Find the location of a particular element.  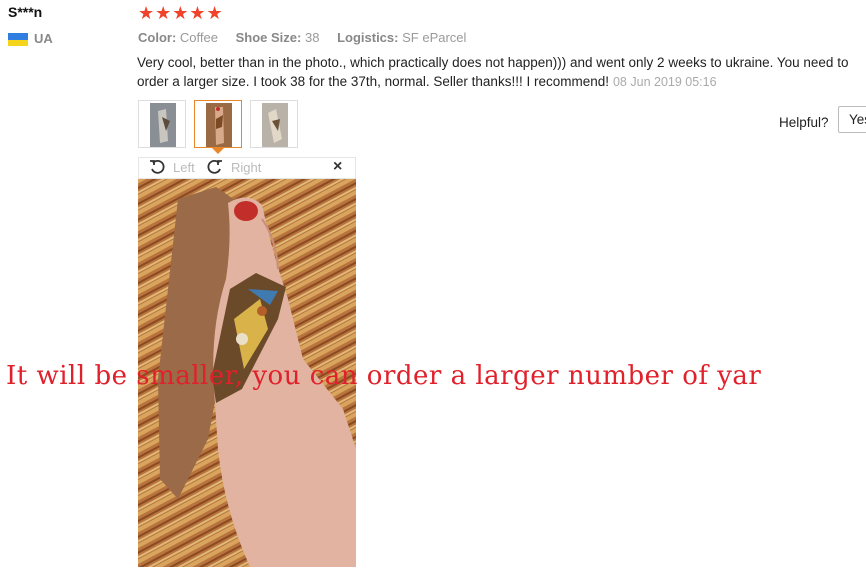

rotate-right-label: Right is located at coordinates (246, 167).